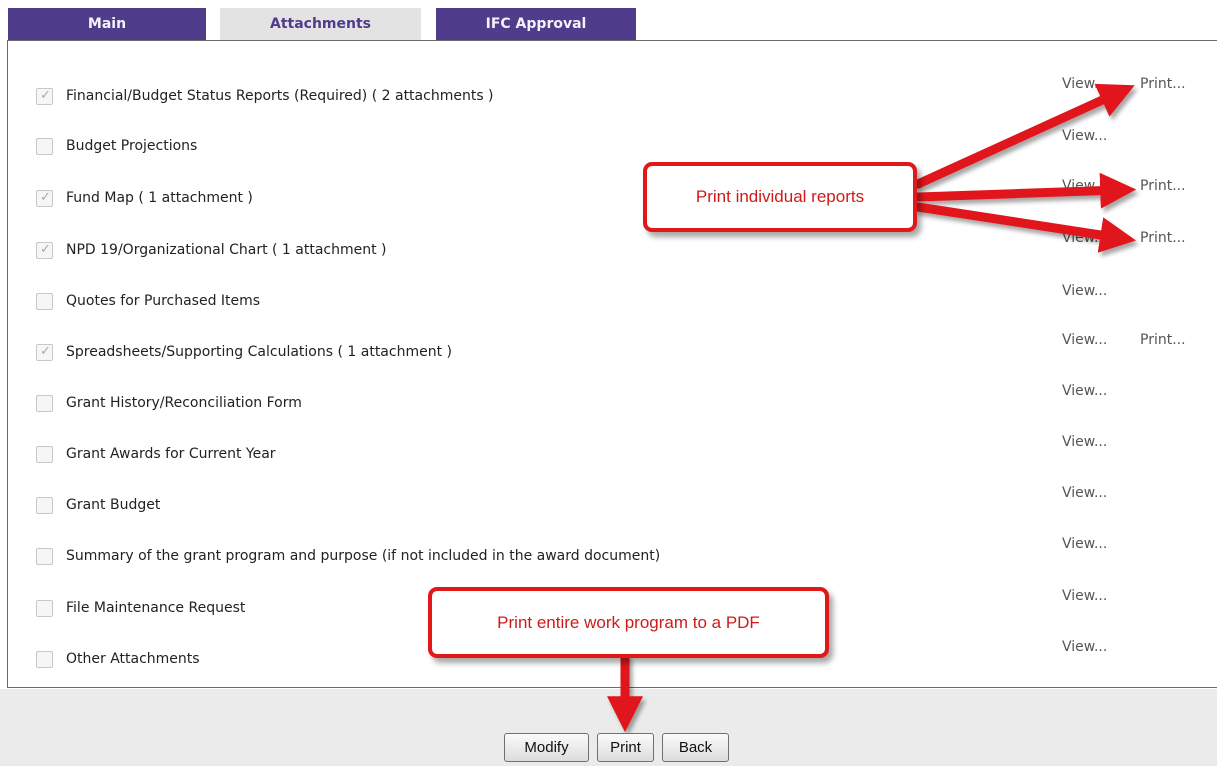 This screenshot has width=1217, height=766. Describe the element at coordinates (132, 146) in the screenshot. I see `attachment-label: Budget Projections` at that location.